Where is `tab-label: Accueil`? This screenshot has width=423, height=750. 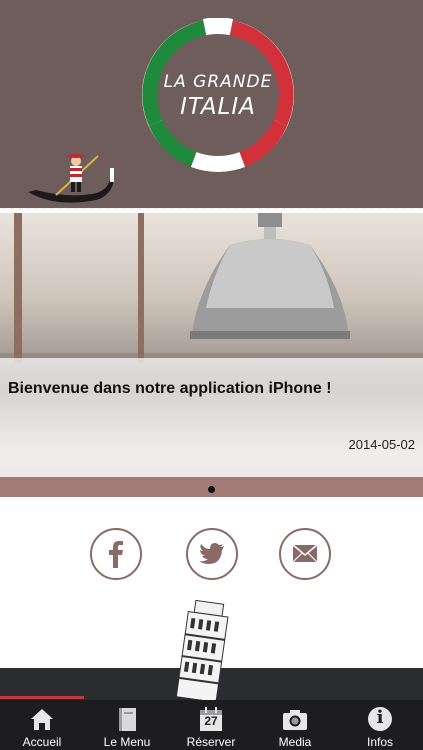
tab-label: Accueil is located at coordinates (42, 742).